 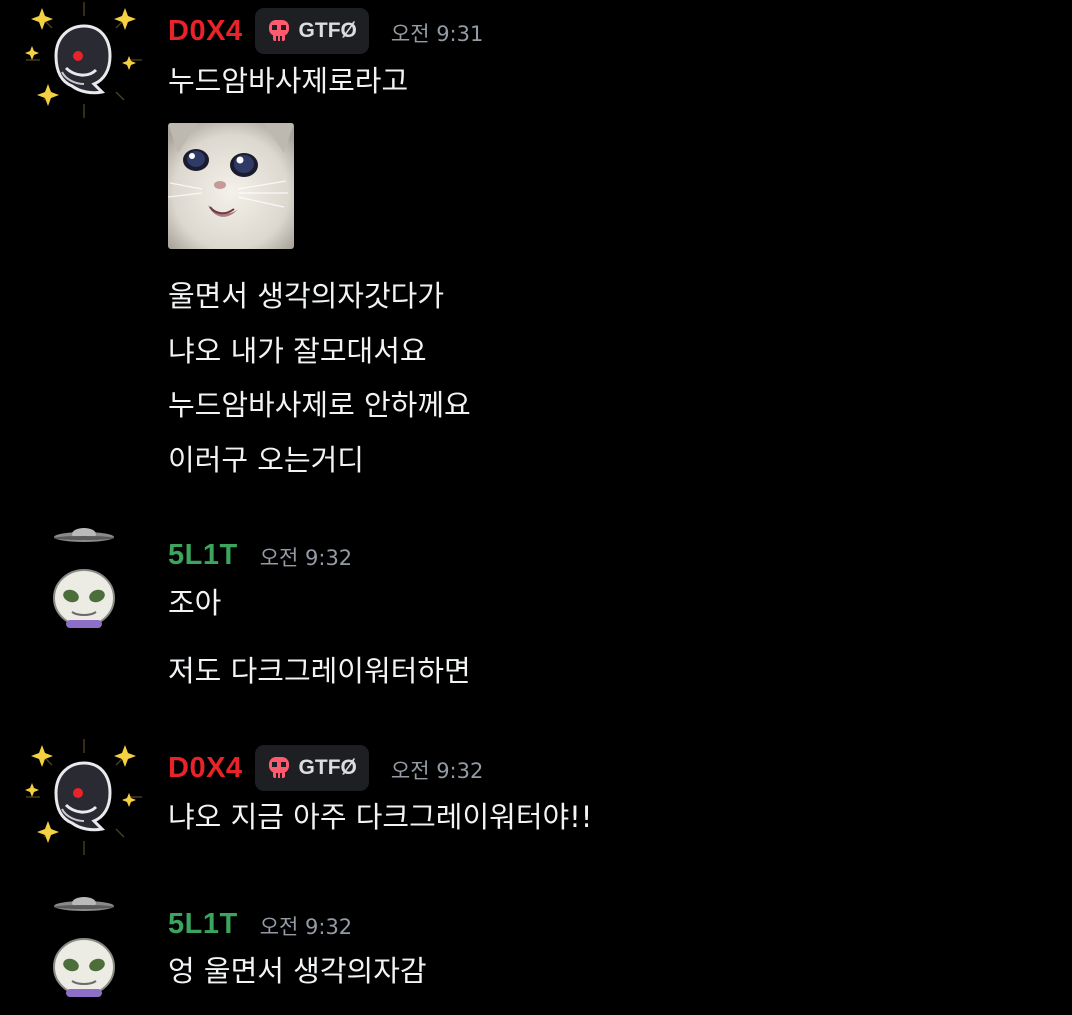 What do you see at coordinates (437, 33) in the screenshot?
I see `timestamp: 오전 9:31` at bounding box center [437, 33].